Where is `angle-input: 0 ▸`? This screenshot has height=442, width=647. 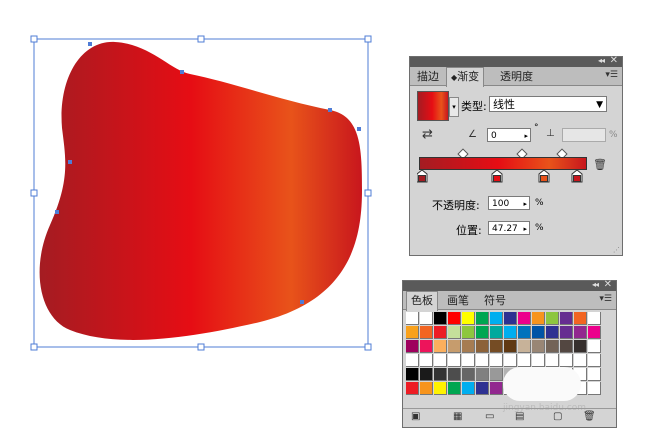 angle-input: 0 ▸ is located at coordinates (509, 135).